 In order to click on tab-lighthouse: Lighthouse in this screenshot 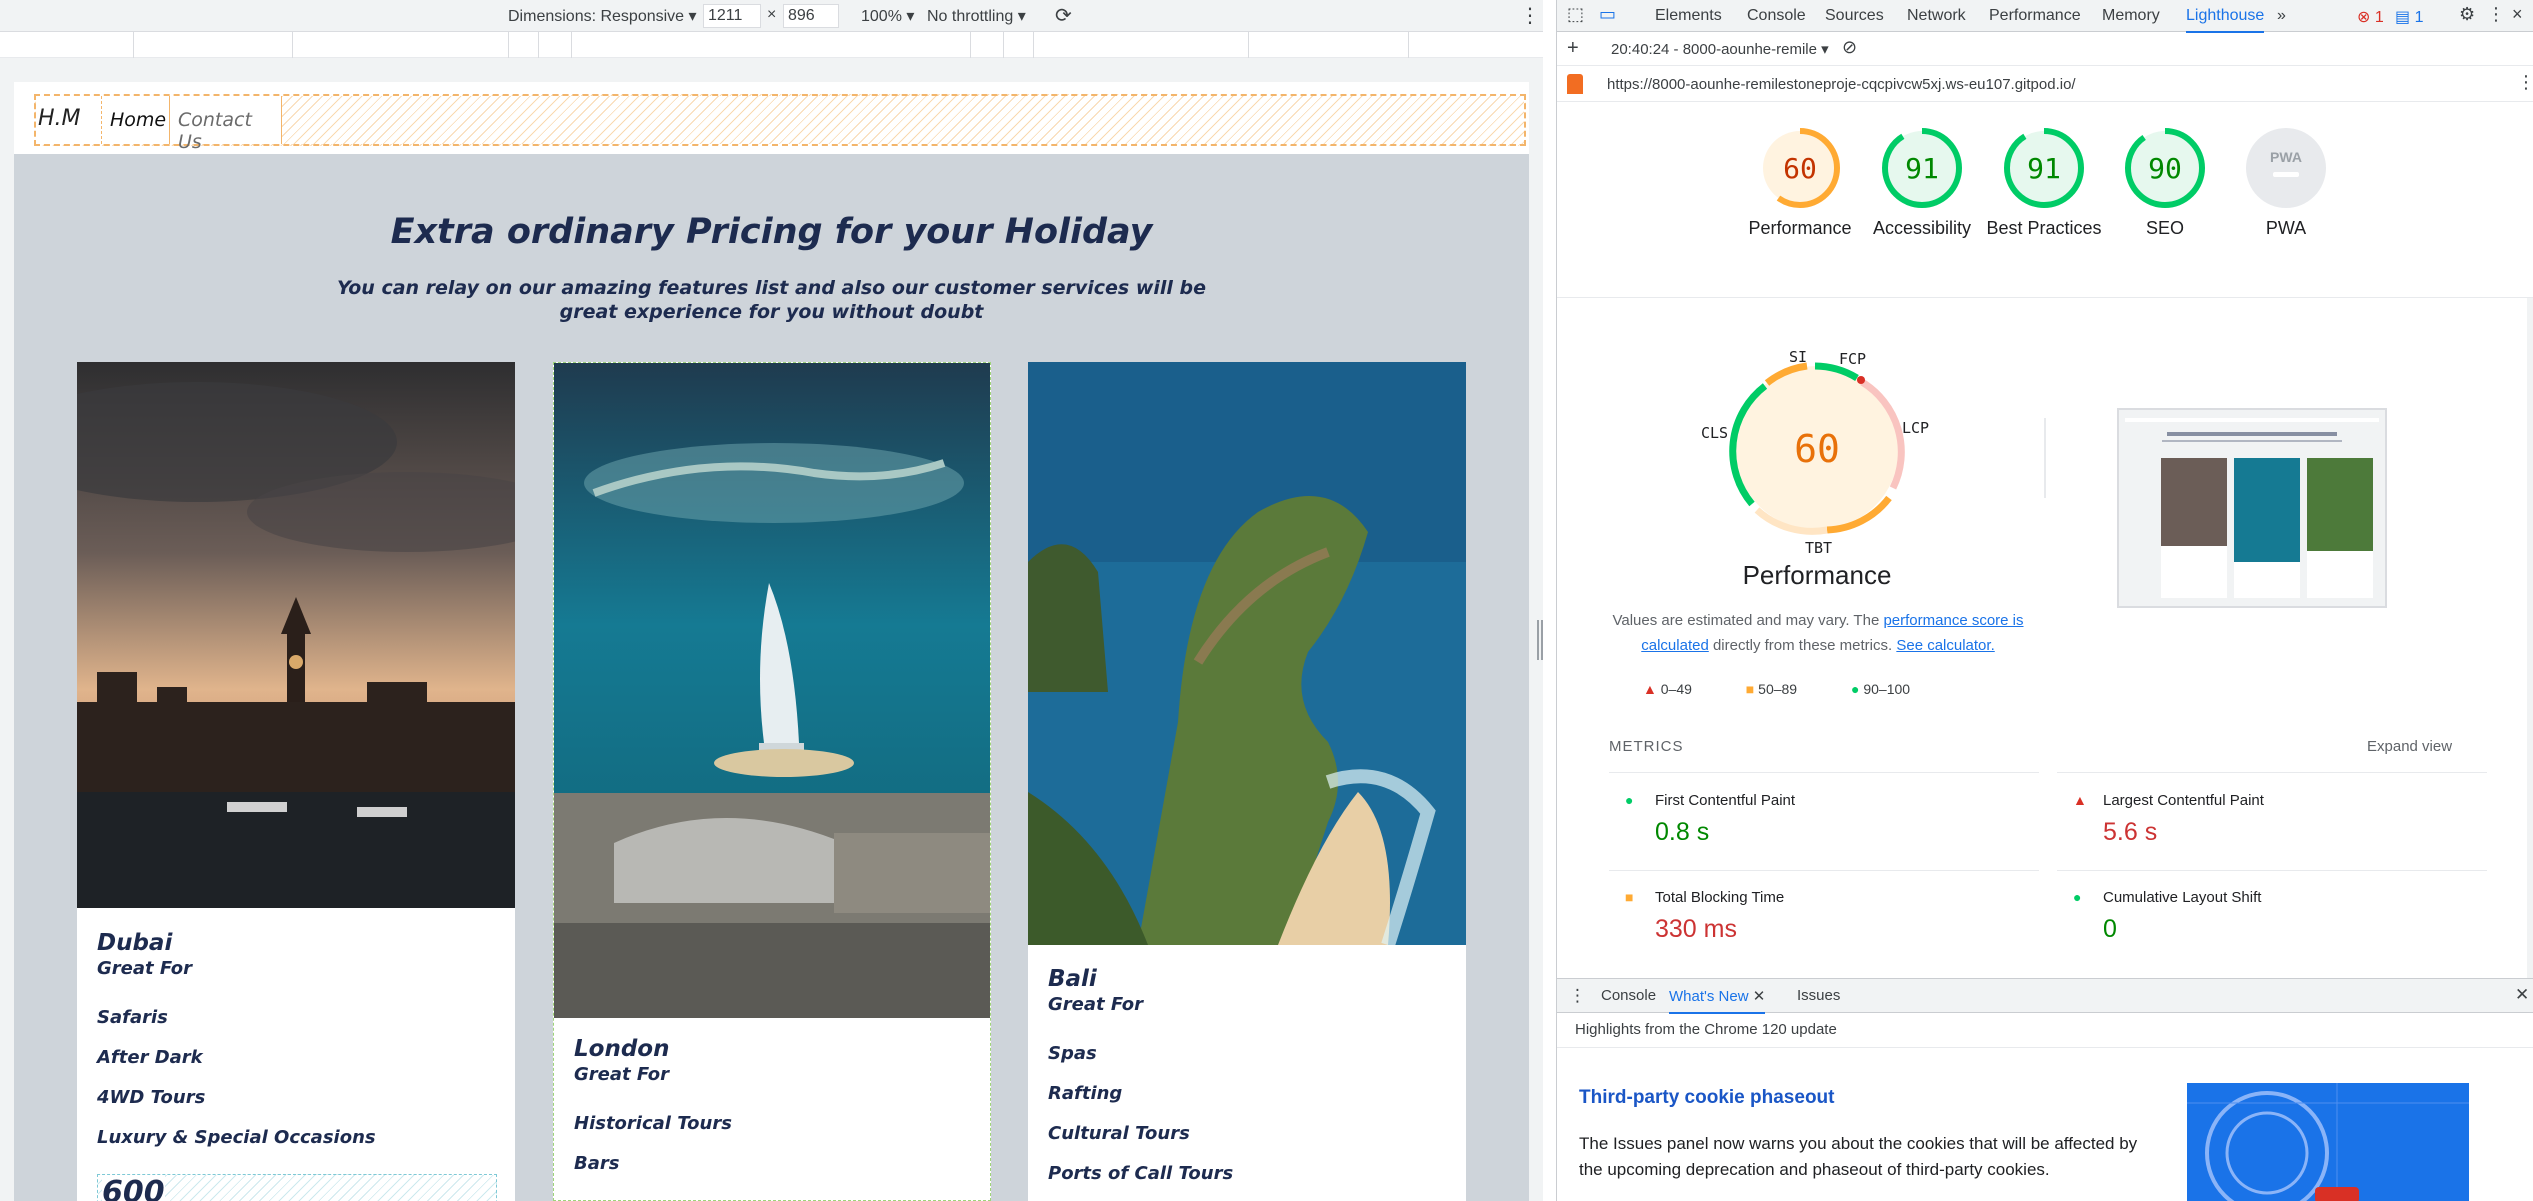, I will do `click(2225, 20)`.